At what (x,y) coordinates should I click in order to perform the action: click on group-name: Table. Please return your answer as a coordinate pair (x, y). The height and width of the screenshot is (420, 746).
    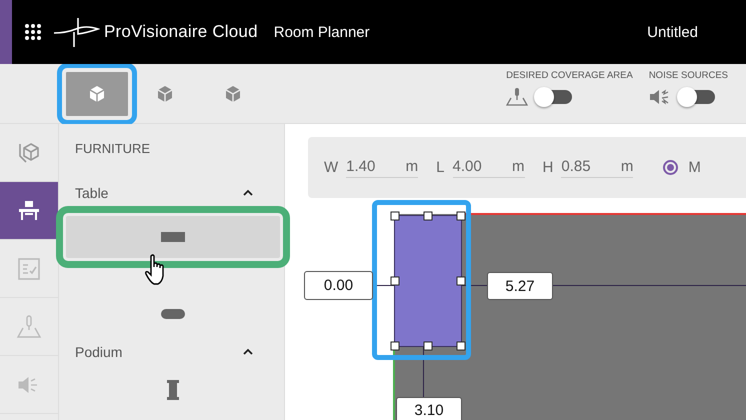
    Looking at the image, I should click on (91, 193).